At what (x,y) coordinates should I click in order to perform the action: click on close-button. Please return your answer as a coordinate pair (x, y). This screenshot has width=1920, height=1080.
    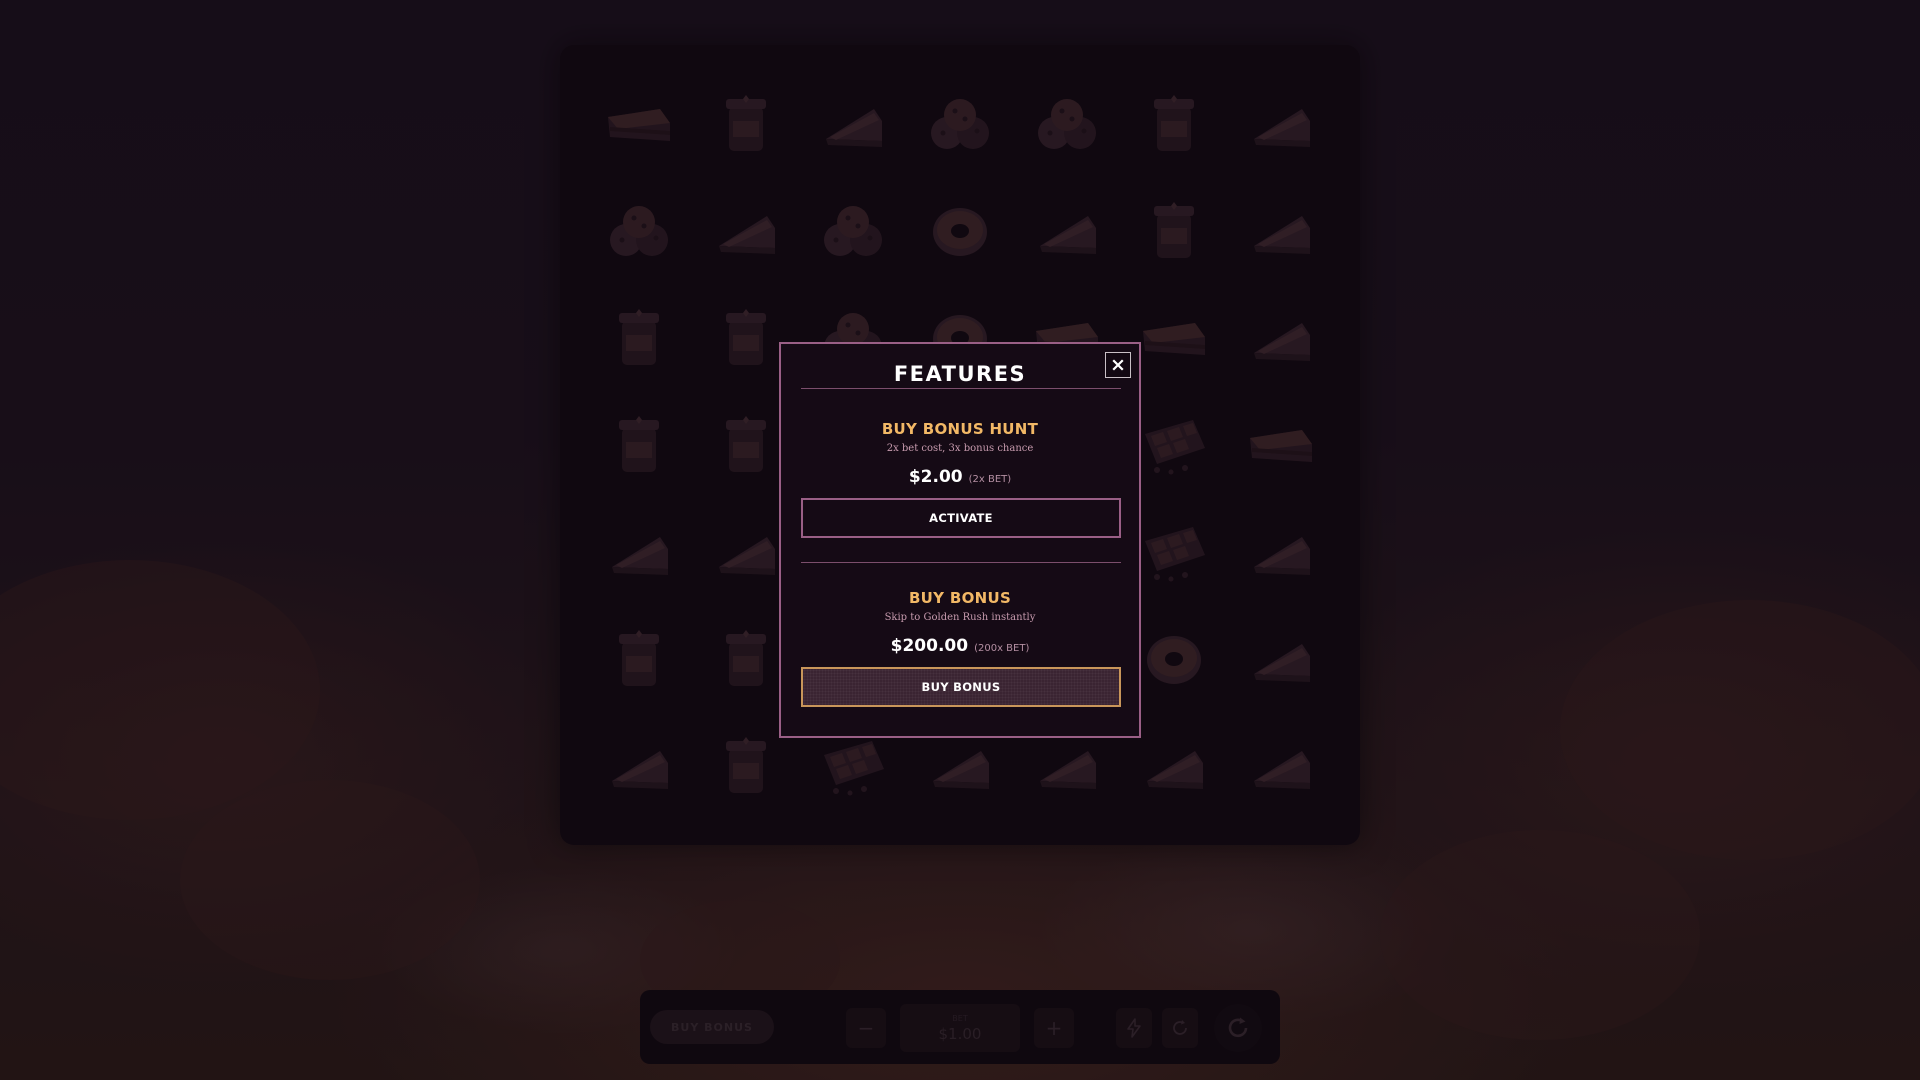
    Looking at the image, I should click on (1118, 365).